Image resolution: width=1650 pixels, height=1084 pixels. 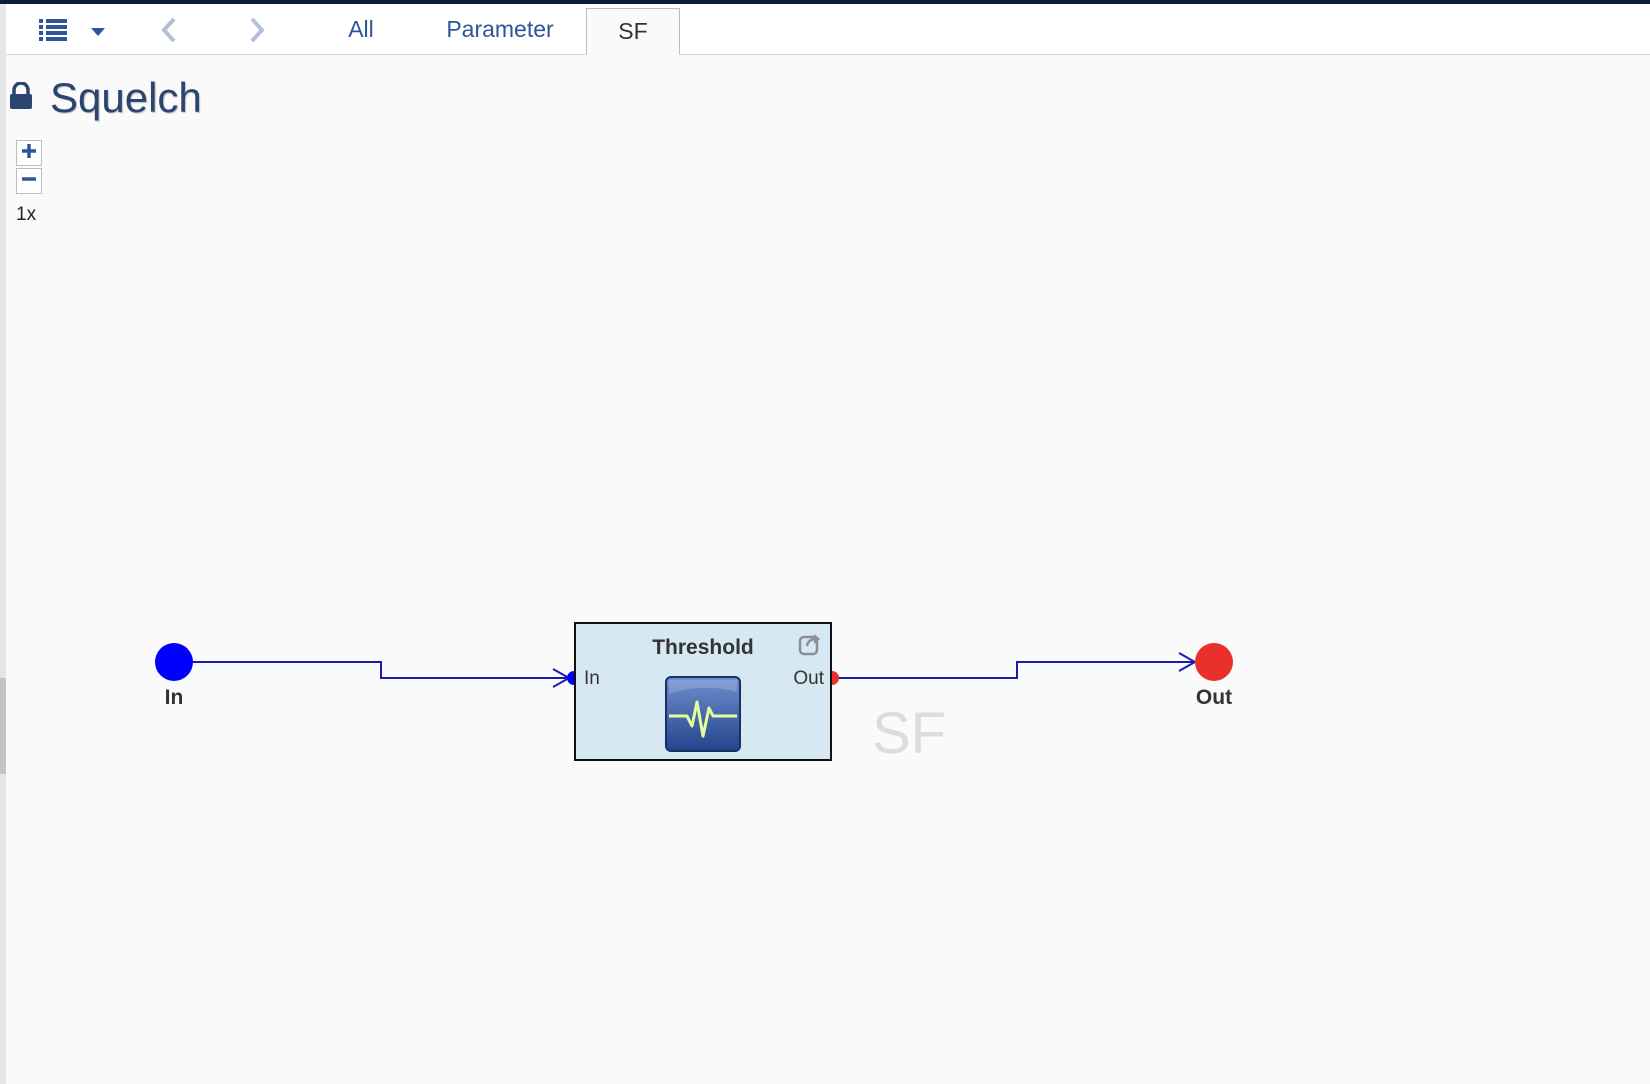 I want to click on output-wire, so click(x=1015, y=670).